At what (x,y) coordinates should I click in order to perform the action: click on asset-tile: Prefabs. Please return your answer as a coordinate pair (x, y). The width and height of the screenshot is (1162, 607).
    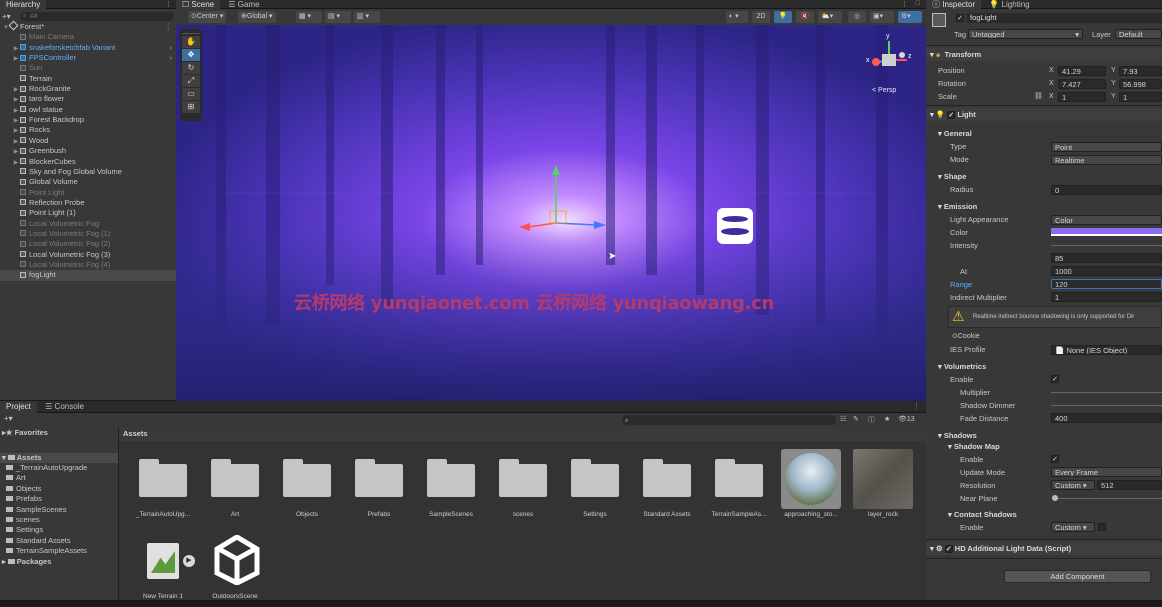
    Looking at the image, I should click on (379, 490).